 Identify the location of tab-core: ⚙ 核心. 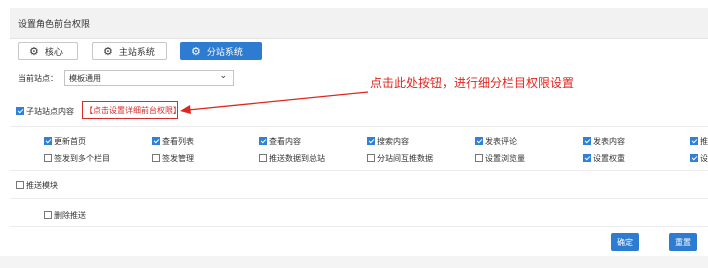
(48, 51).